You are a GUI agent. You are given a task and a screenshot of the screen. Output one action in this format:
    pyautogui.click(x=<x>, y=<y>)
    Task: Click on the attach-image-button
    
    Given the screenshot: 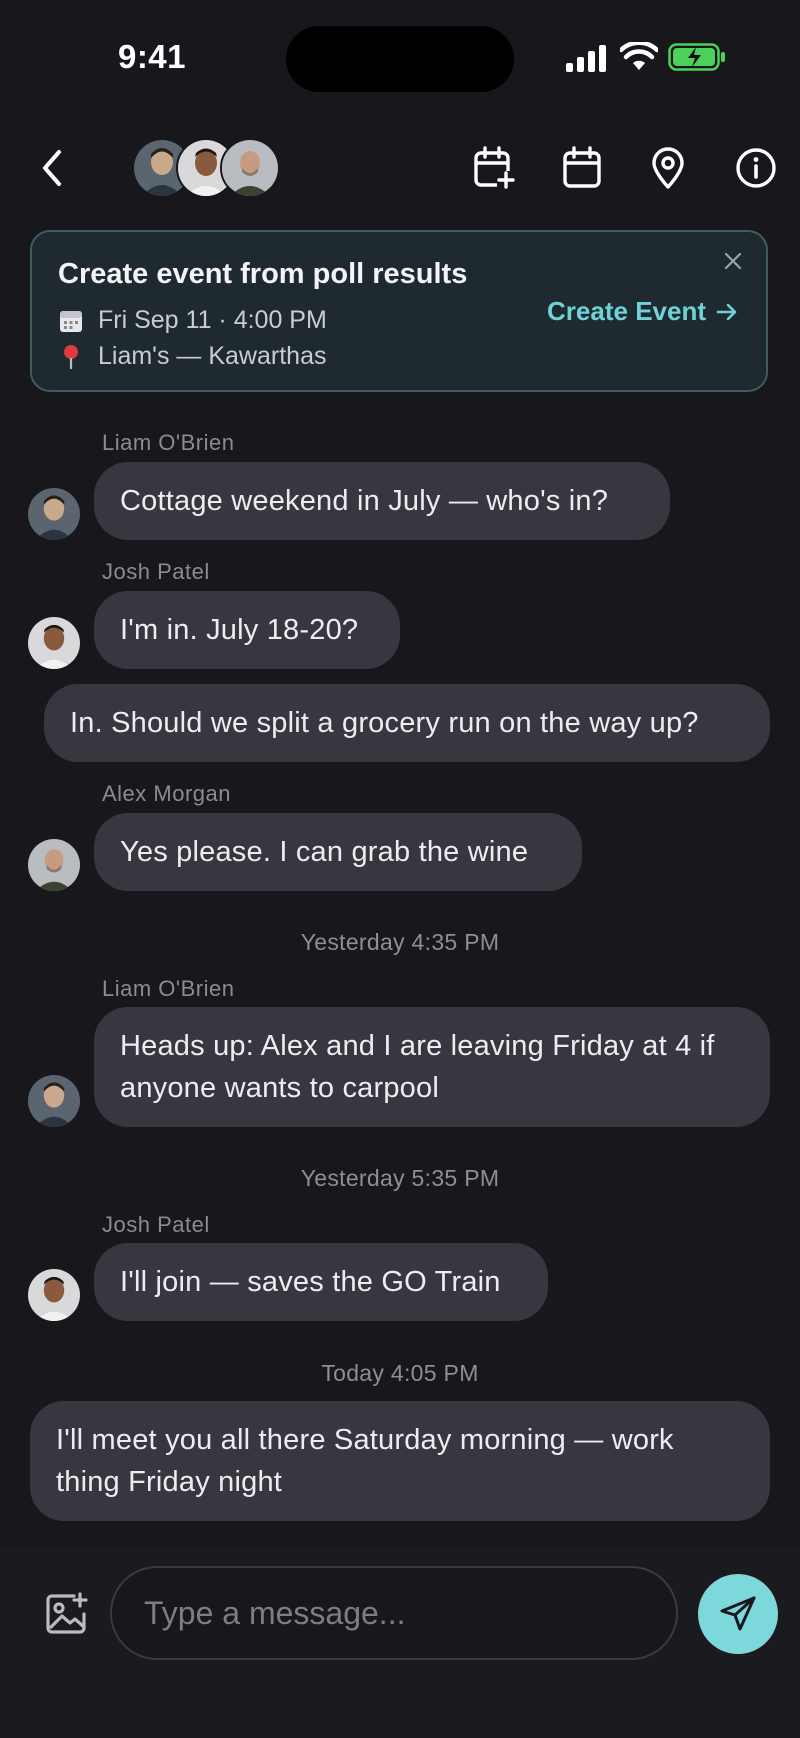 What is the action you would take?
    pyautogui.click(x=66, y=1614)
    